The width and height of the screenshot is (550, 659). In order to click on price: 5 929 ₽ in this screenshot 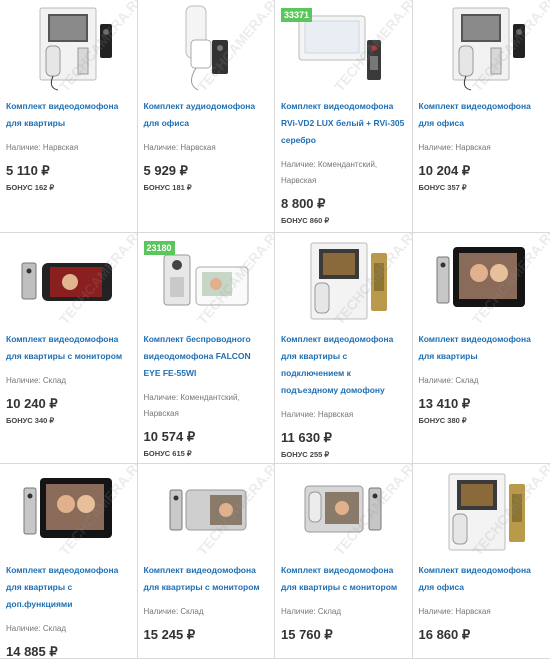, I will do `click(165, 170)`.